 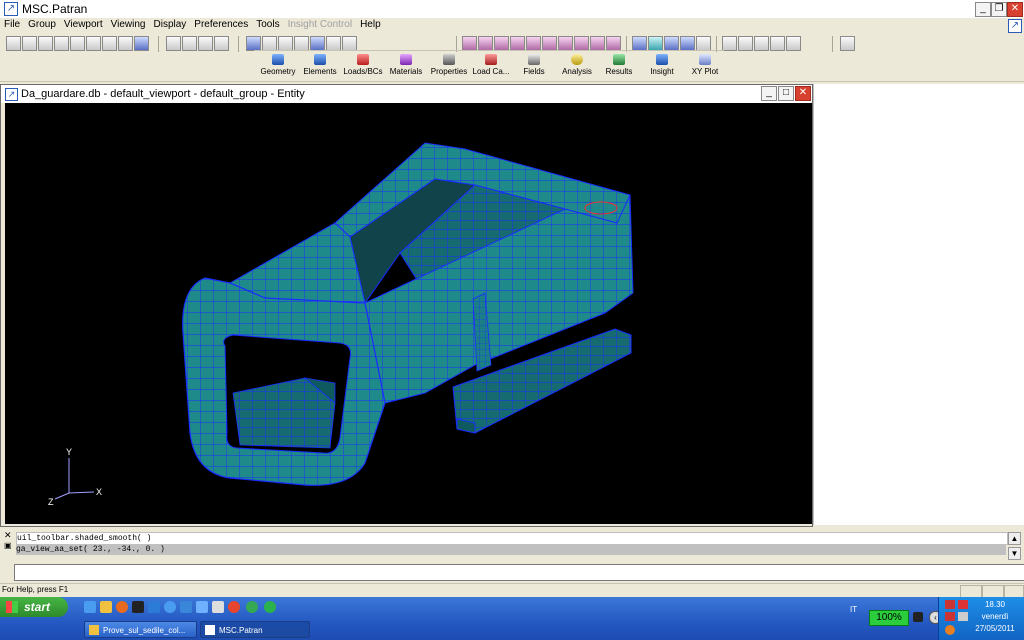 What do you see at coordinates (278, 66) in the screenshot?
I see `app-button-geometry: Geometry` at bounding box center [278, 66].